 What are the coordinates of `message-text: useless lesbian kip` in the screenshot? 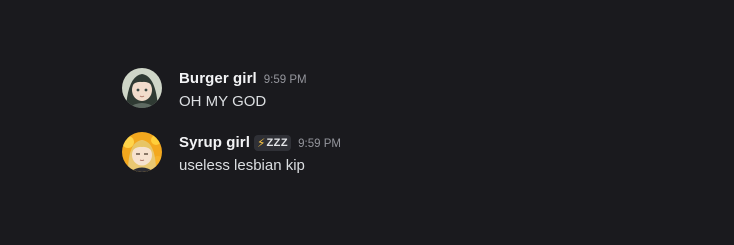 It's located at (242, 165).